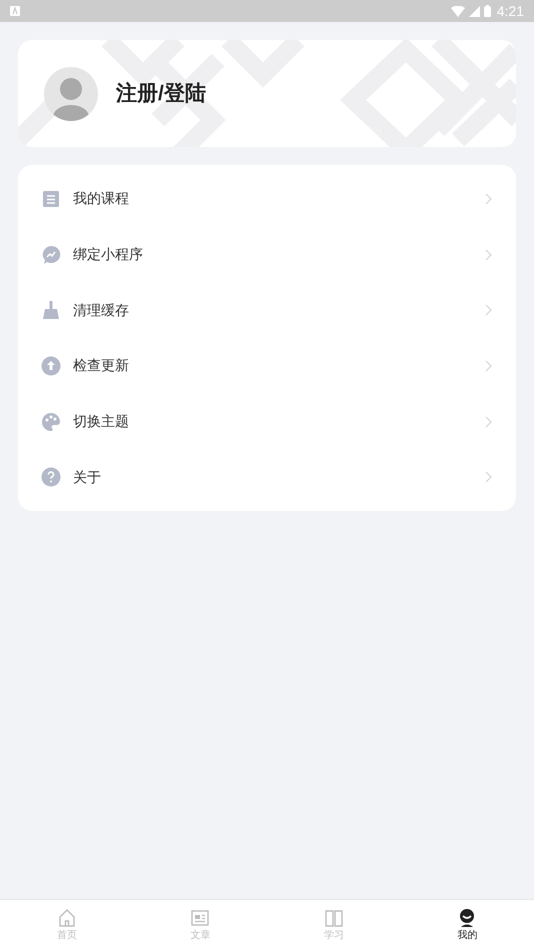 The width and height of the screenshot is (534, 950). Describe the element at coordinates (267, 254) in the screenshot. I see `menu-item: 绑定小程序` at that location.